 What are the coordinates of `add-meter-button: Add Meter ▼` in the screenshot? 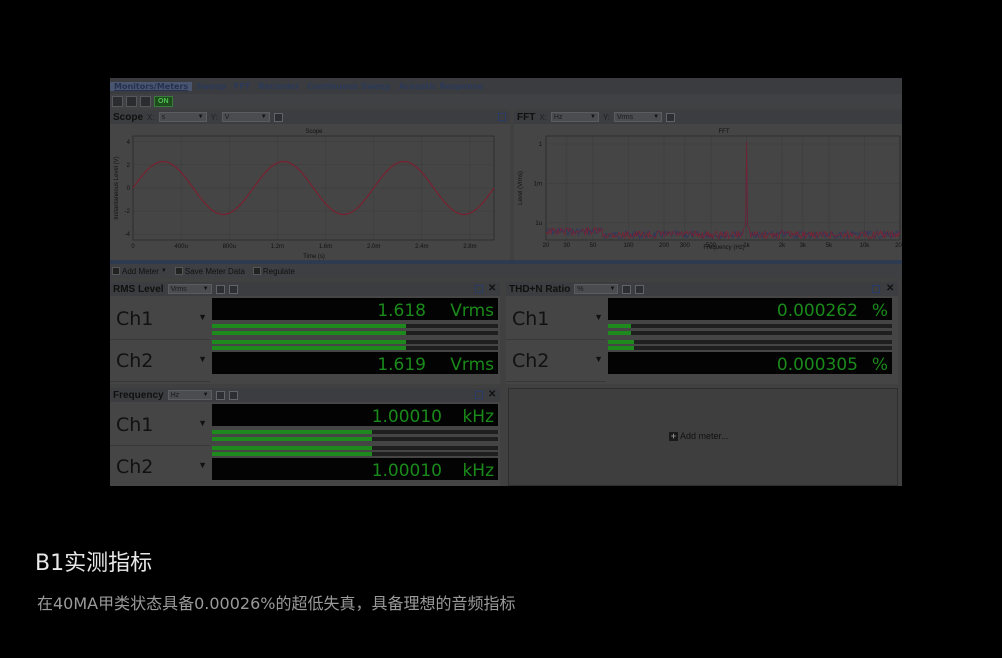 It's located at (139, 271).